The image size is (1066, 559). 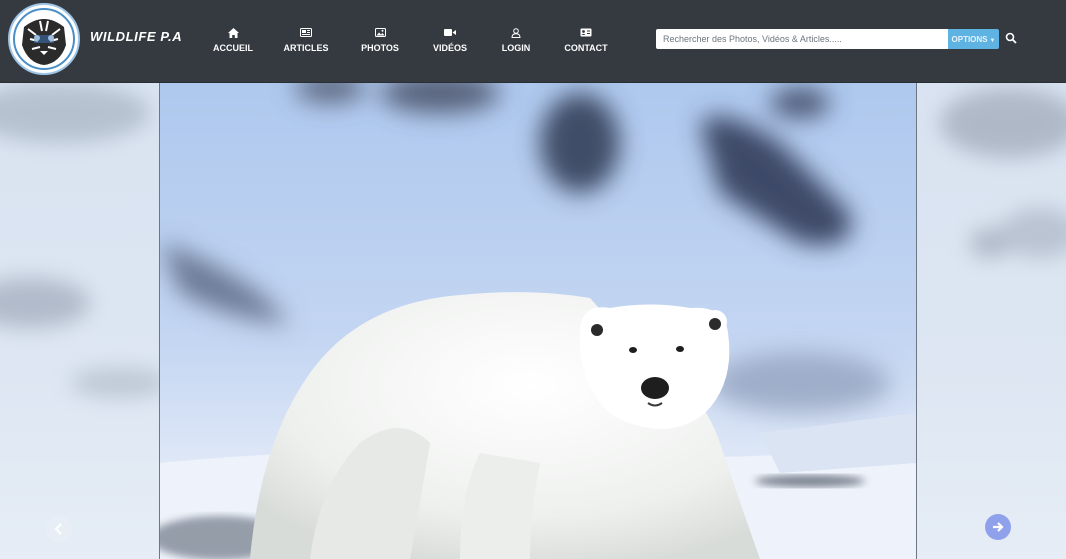 I want to click on search-icon, so click(x=1011, y=39).